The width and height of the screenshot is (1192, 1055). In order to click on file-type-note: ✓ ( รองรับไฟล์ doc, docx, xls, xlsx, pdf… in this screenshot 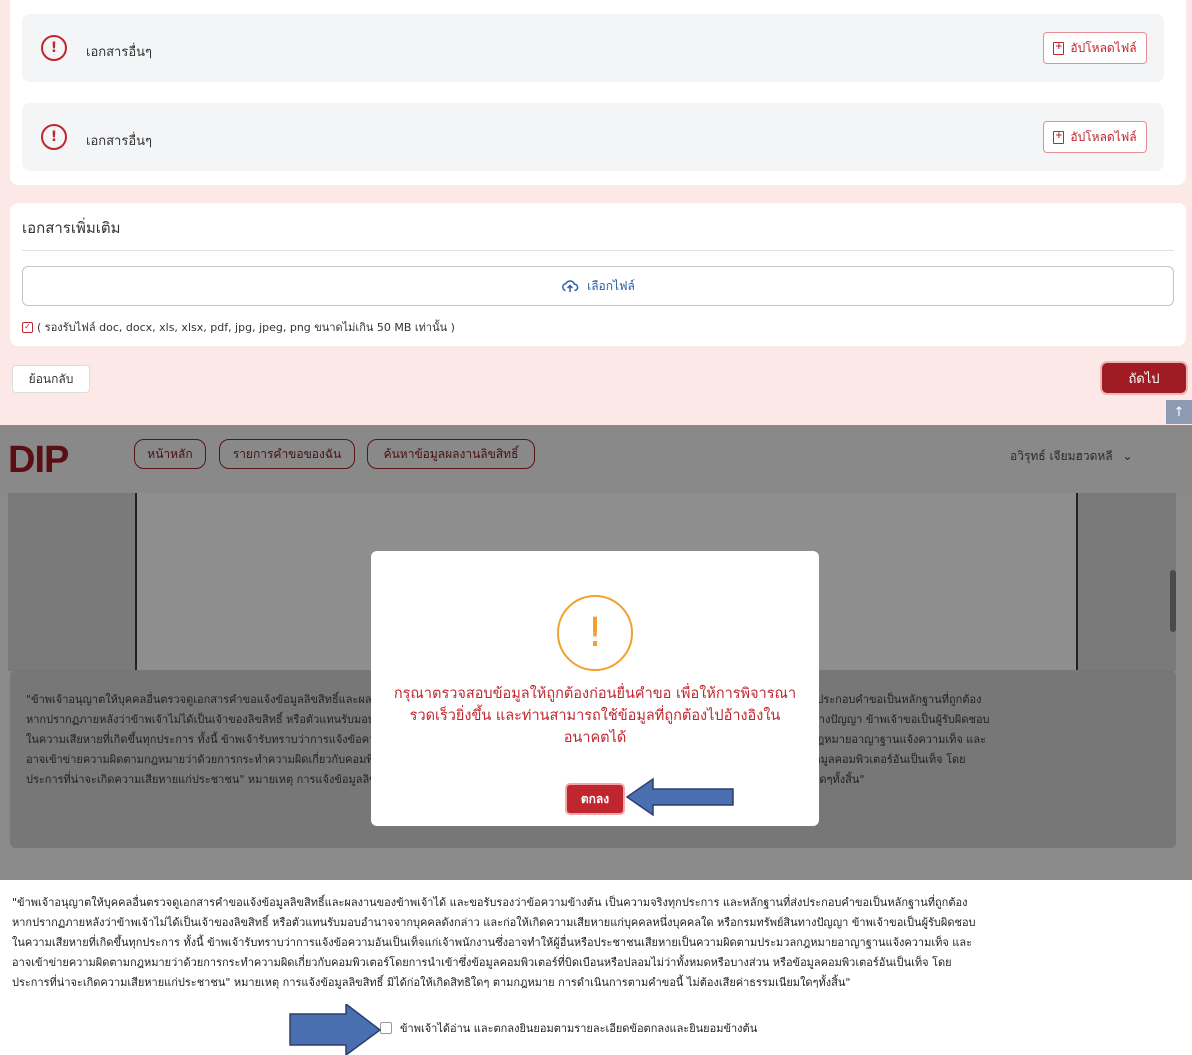, I will do `click(238, 327)`.